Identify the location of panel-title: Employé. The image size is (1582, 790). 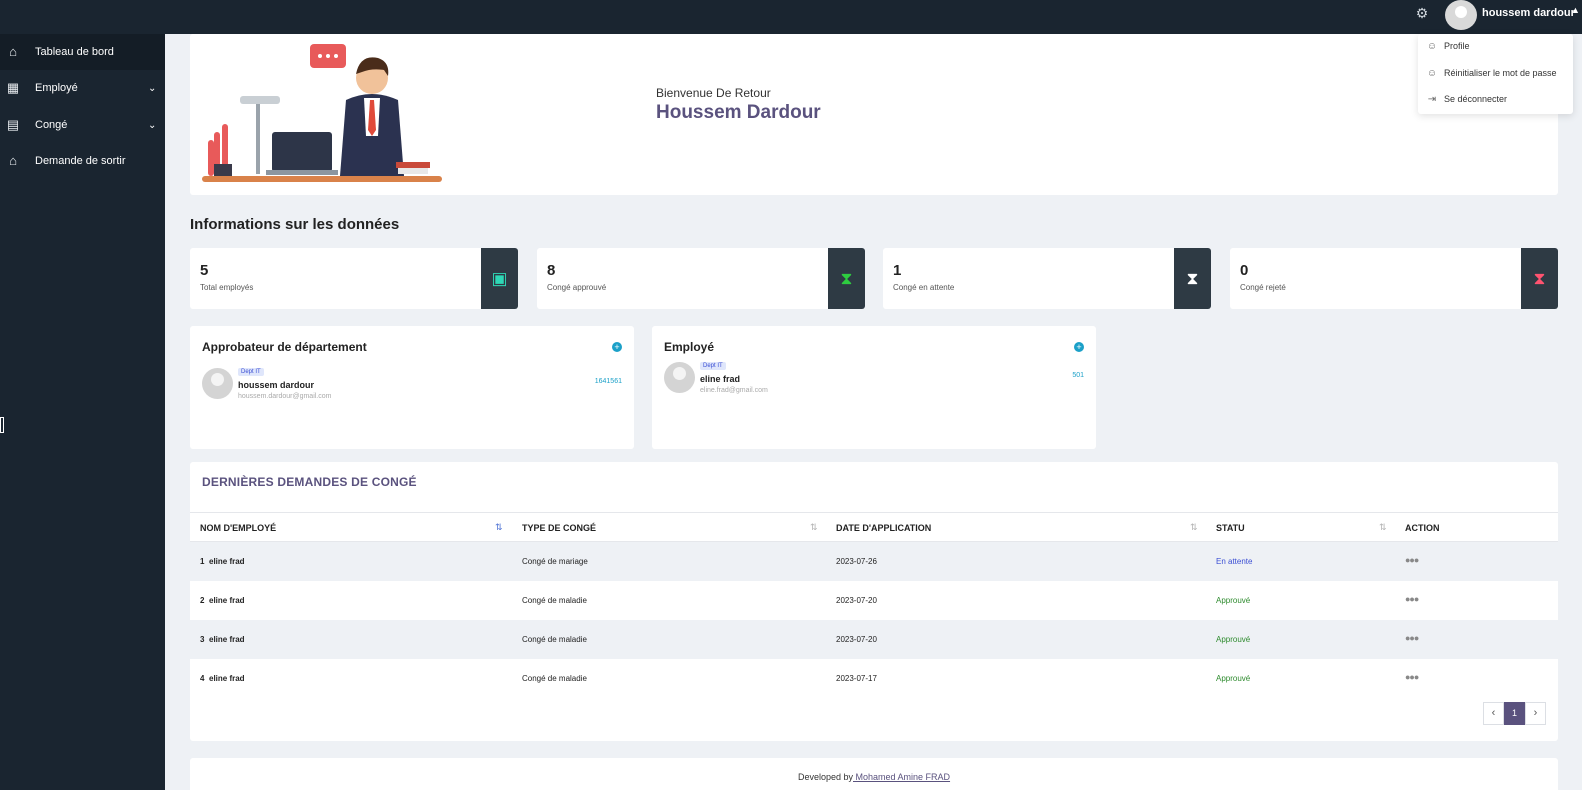
(689, 347).